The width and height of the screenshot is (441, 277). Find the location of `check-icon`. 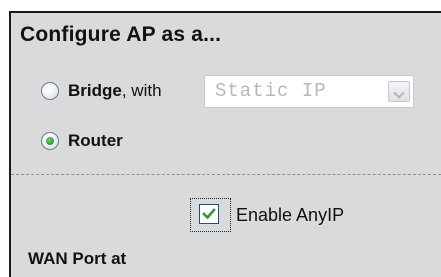

check-icon is located at coordinates (209, 214).